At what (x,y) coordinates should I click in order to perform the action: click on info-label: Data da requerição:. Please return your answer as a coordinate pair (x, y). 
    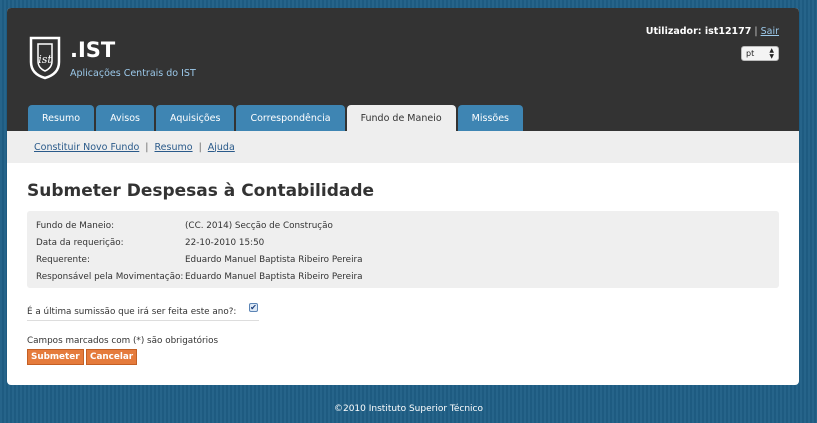
    Looking at the image, I should click on (80, 242).